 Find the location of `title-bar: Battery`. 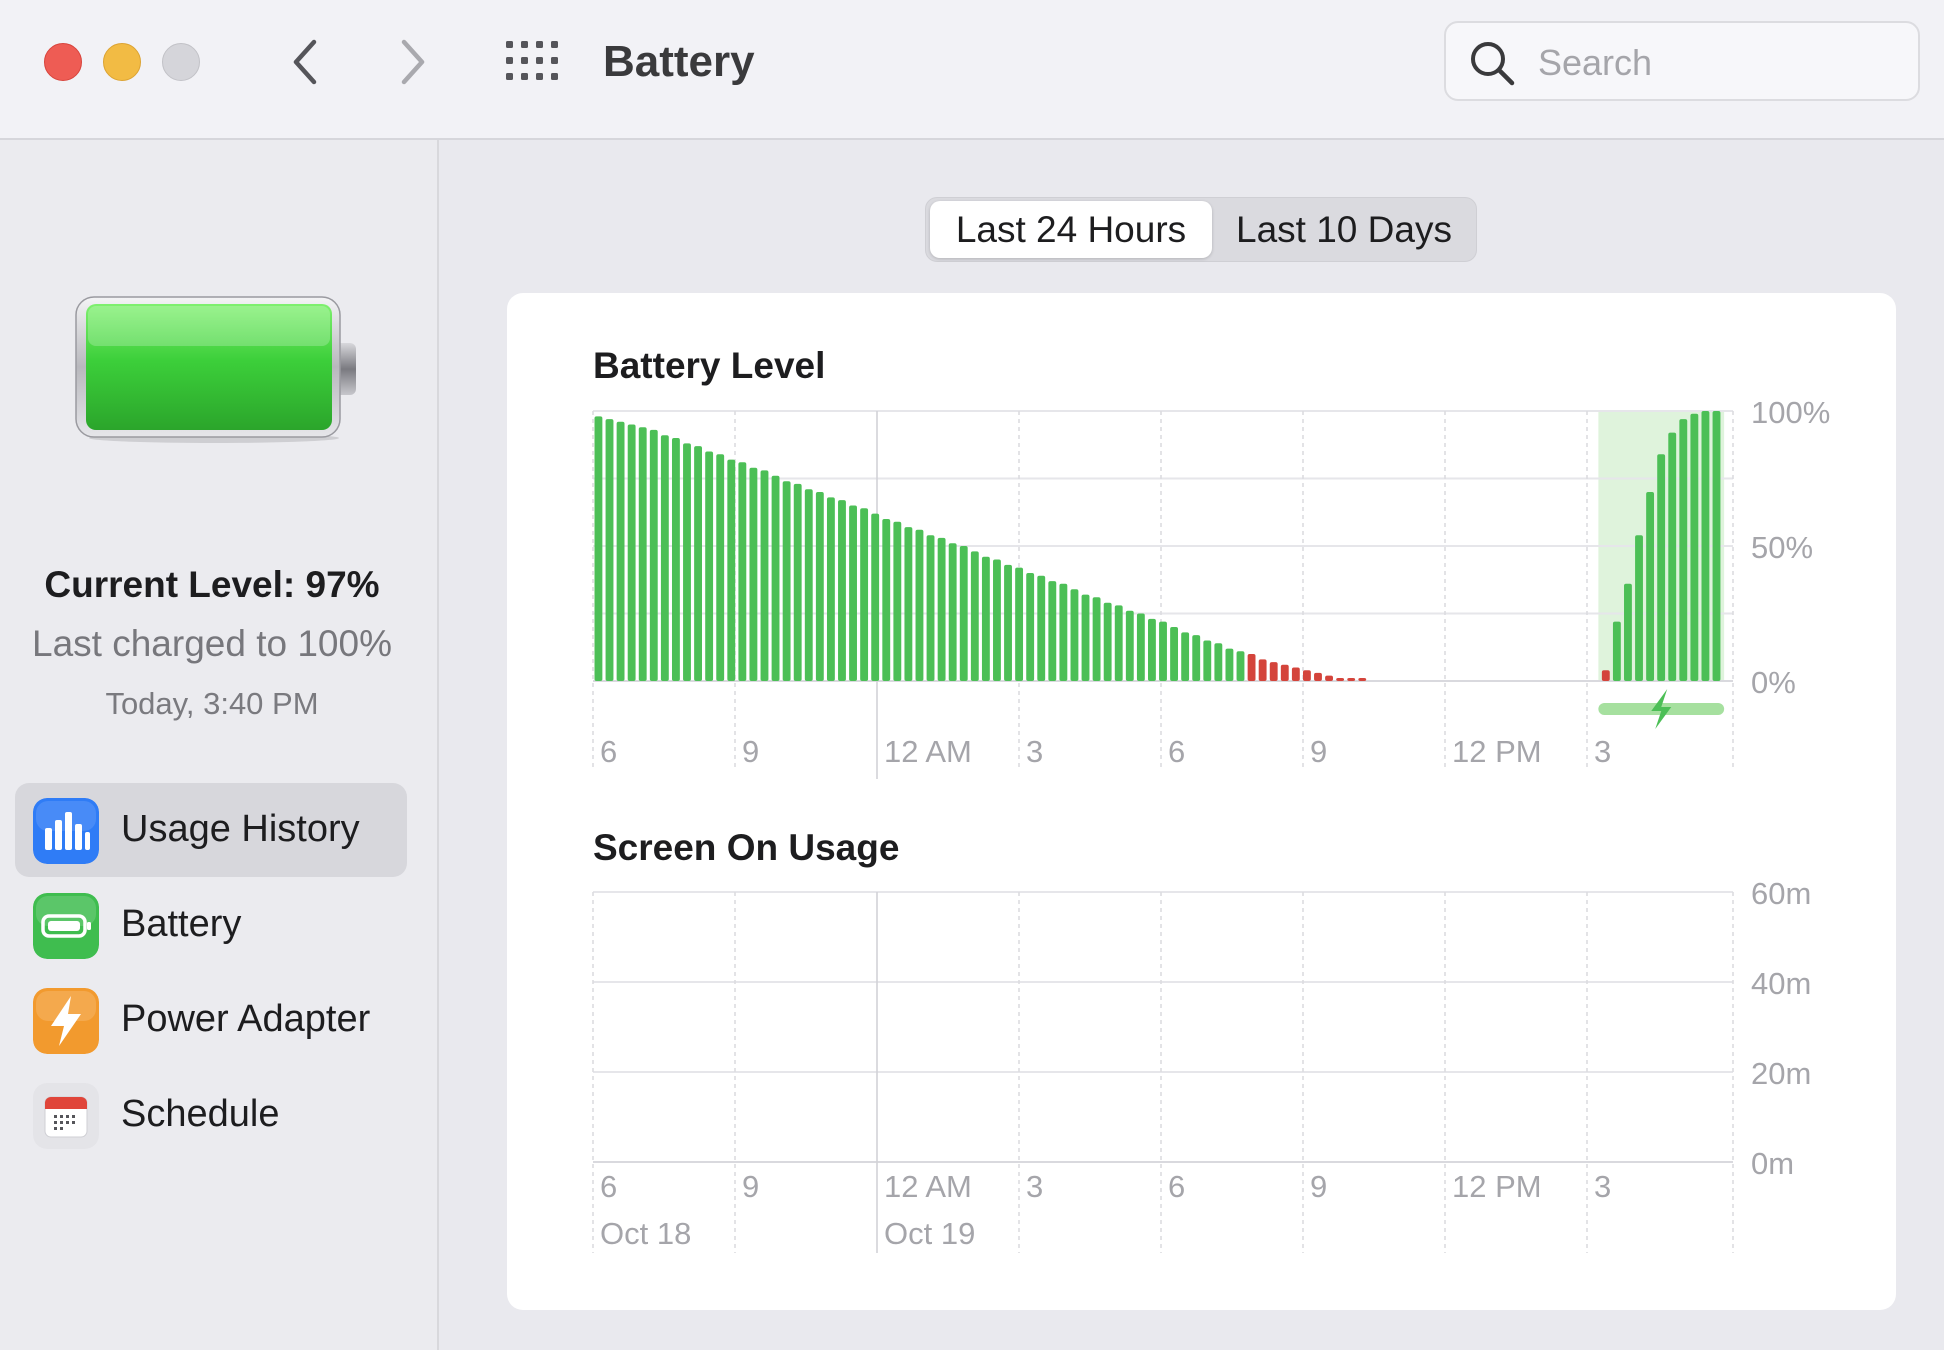

title-bar: Battery is located at coordinates (972, 70).